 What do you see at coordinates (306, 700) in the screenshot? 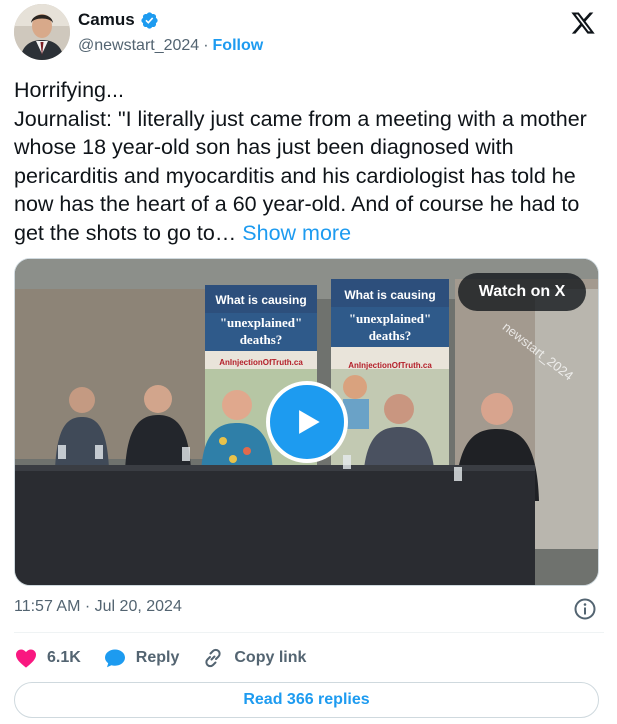
I see `read-replies-button: Read 366 replies` at bounding box center [306, 700].